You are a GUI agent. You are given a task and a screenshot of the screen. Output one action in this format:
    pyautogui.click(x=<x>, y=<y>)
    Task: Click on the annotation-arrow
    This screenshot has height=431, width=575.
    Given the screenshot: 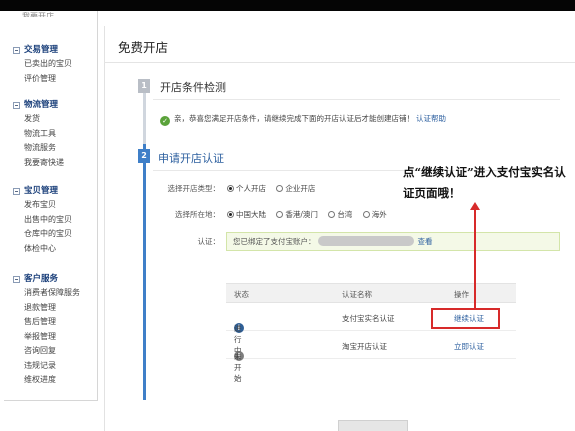 What is the action you would take?
    pyautogui.click(x=475, y=256)
    